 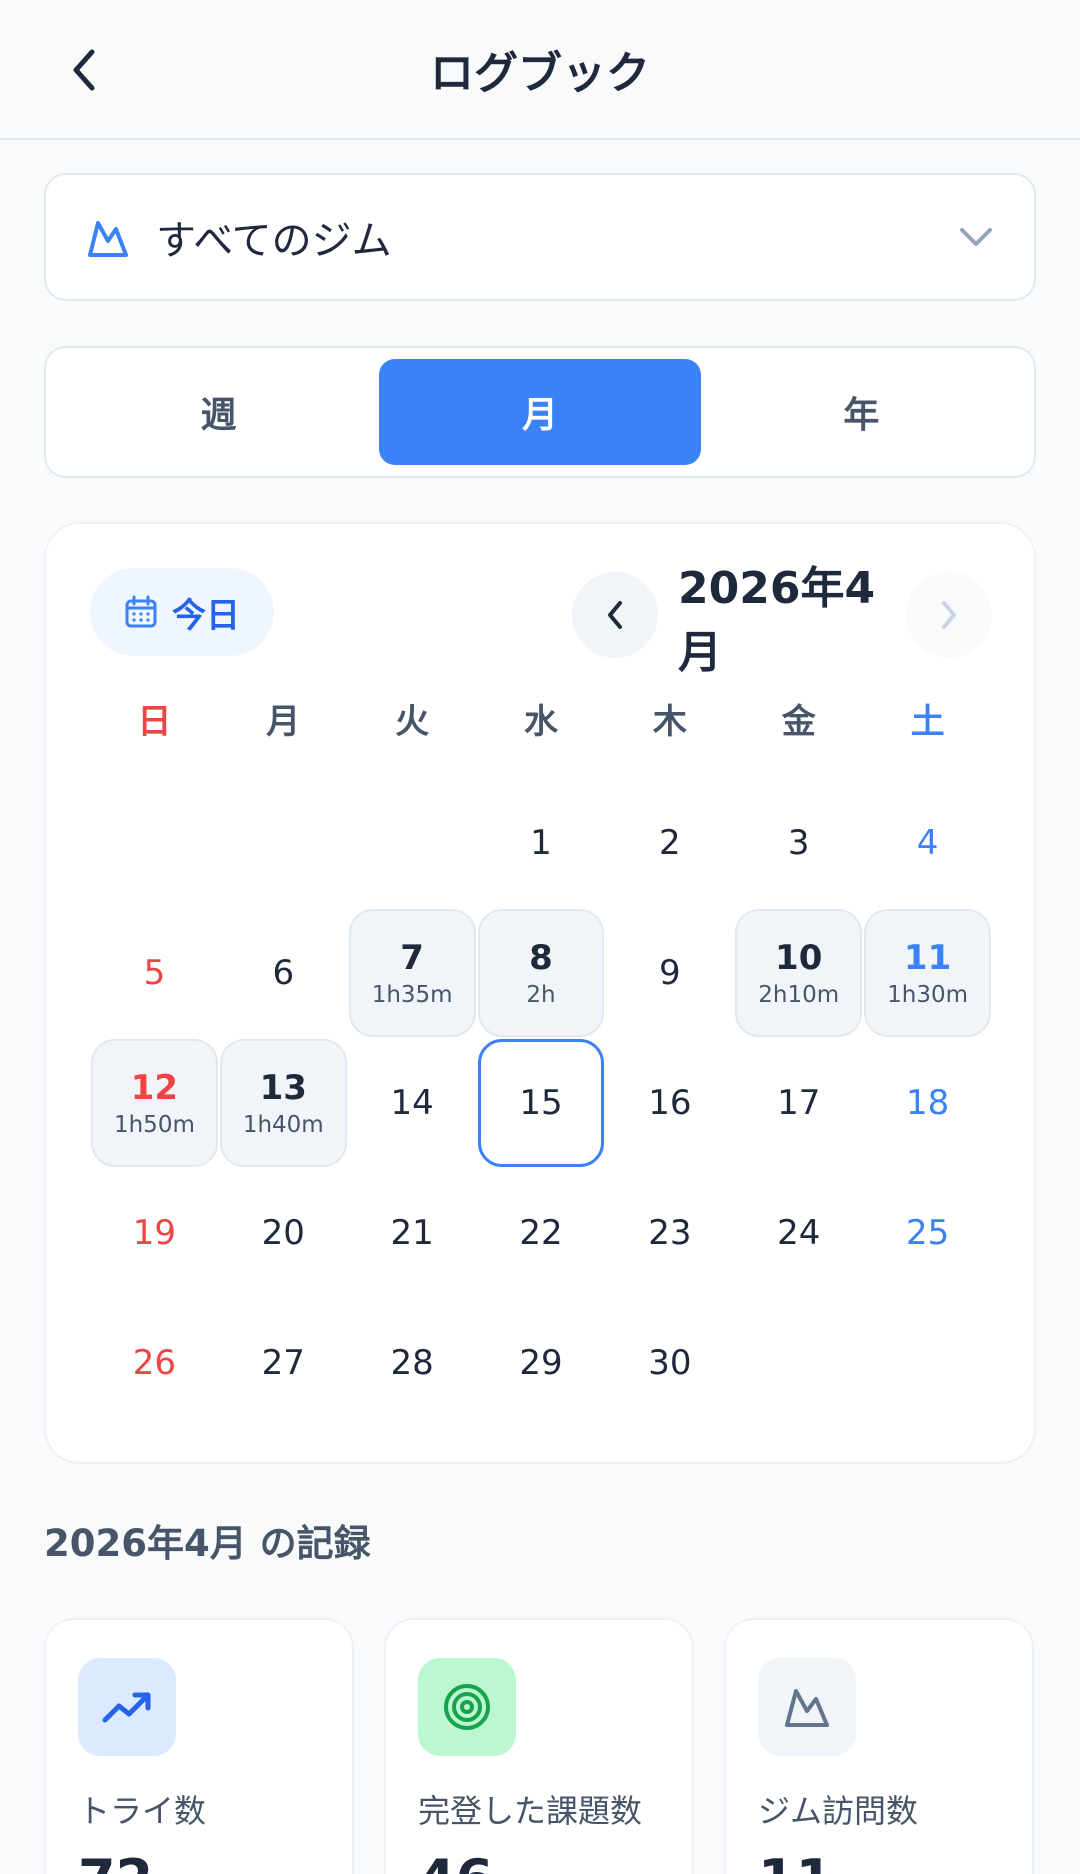 I want to click on calendar-day: 29, so click(x=541, y=1363).